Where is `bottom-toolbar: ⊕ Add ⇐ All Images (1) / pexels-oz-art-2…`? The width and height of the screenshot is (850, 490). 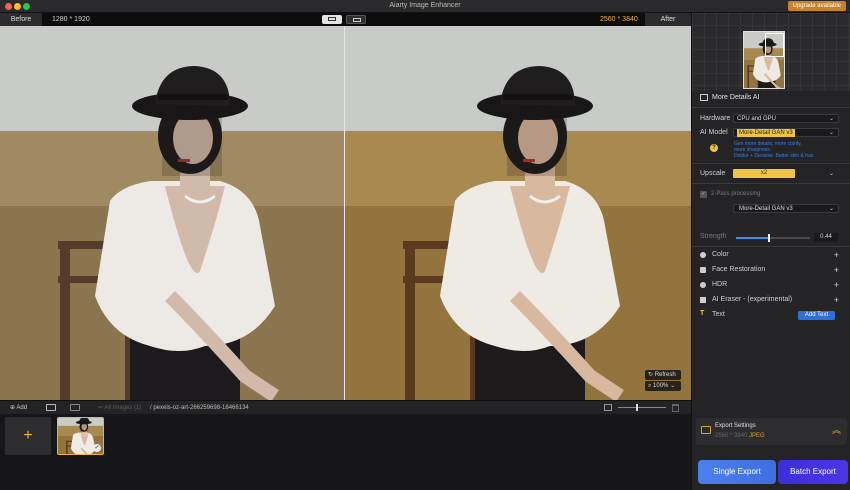 bottom-toolbar: ⊕ Add ⇐ All Images (1) / pexels-oz-art-2… is located at coordinates (345, 407).